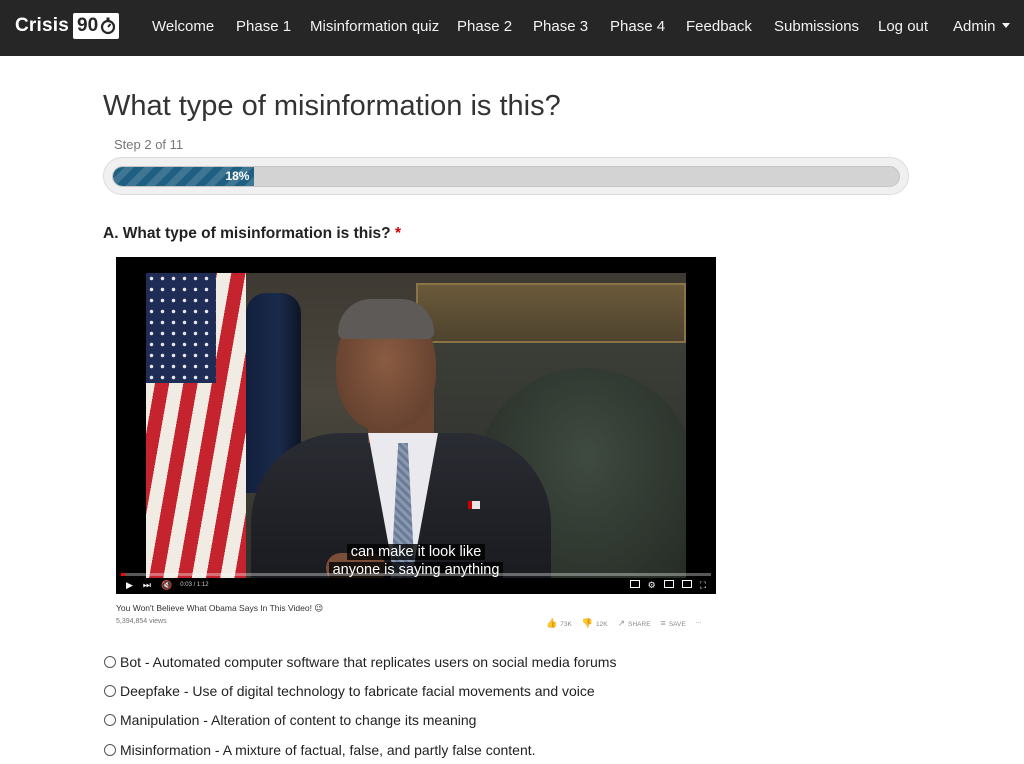 The image size is (1024, 764). I want to click on brand-number-box: 90, so click(96, 26).